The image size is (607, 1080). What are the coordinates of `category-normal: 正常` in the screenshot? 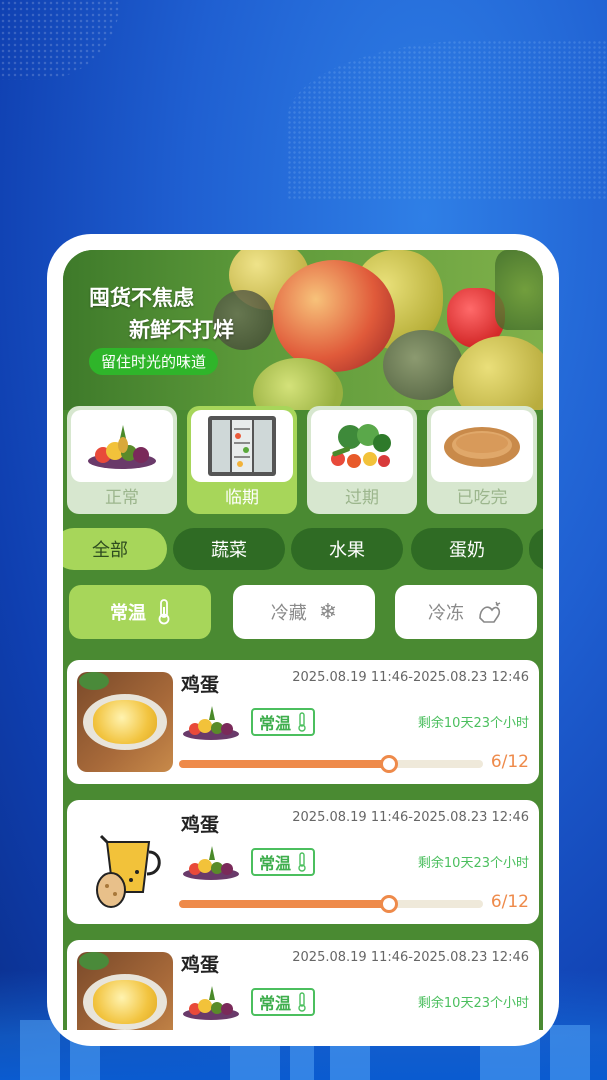 It's located at (122, 460).